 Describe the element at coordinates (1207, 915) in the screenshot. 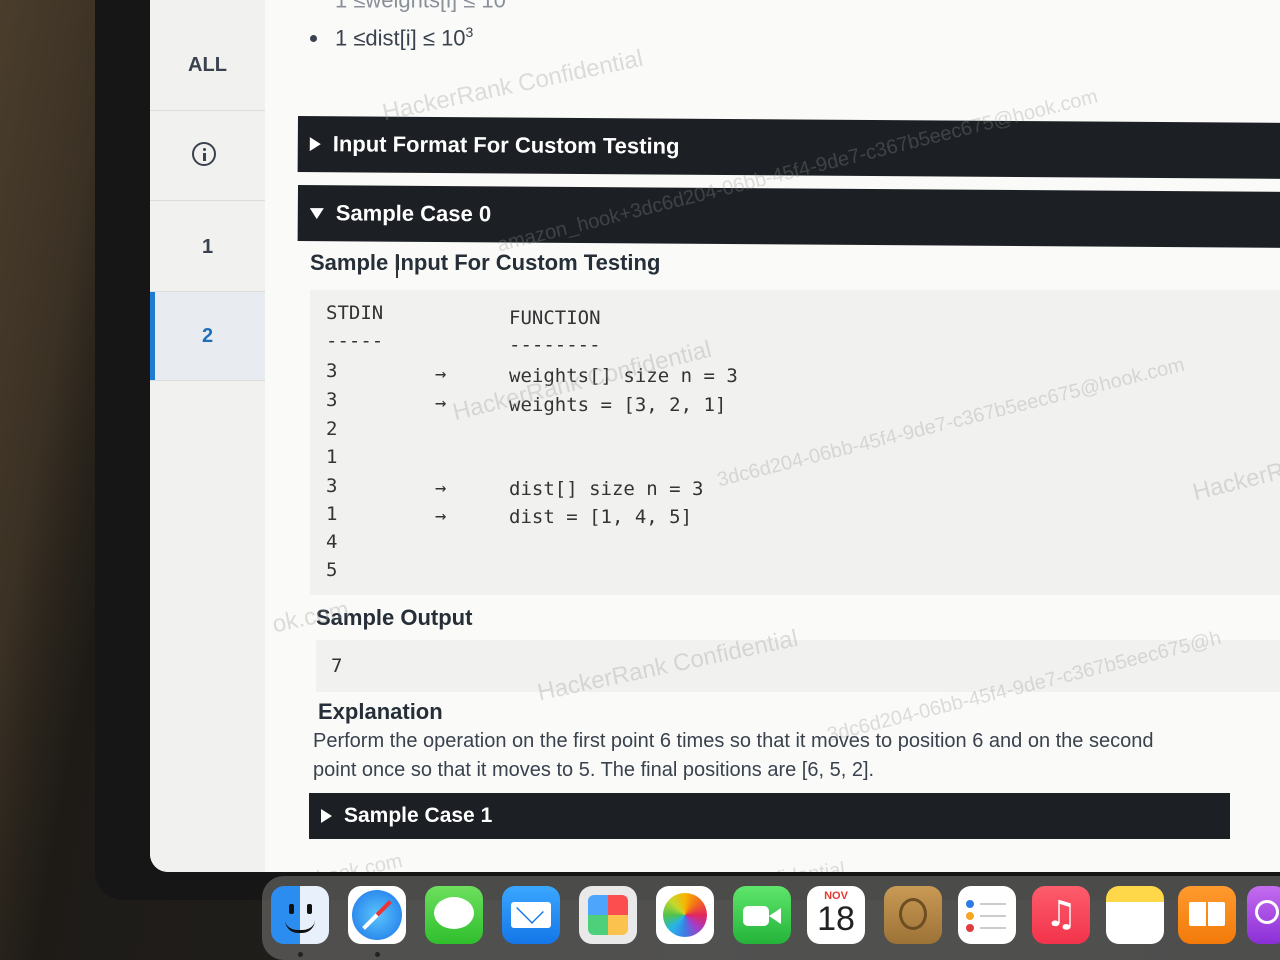

I see `books-icon` at that location.